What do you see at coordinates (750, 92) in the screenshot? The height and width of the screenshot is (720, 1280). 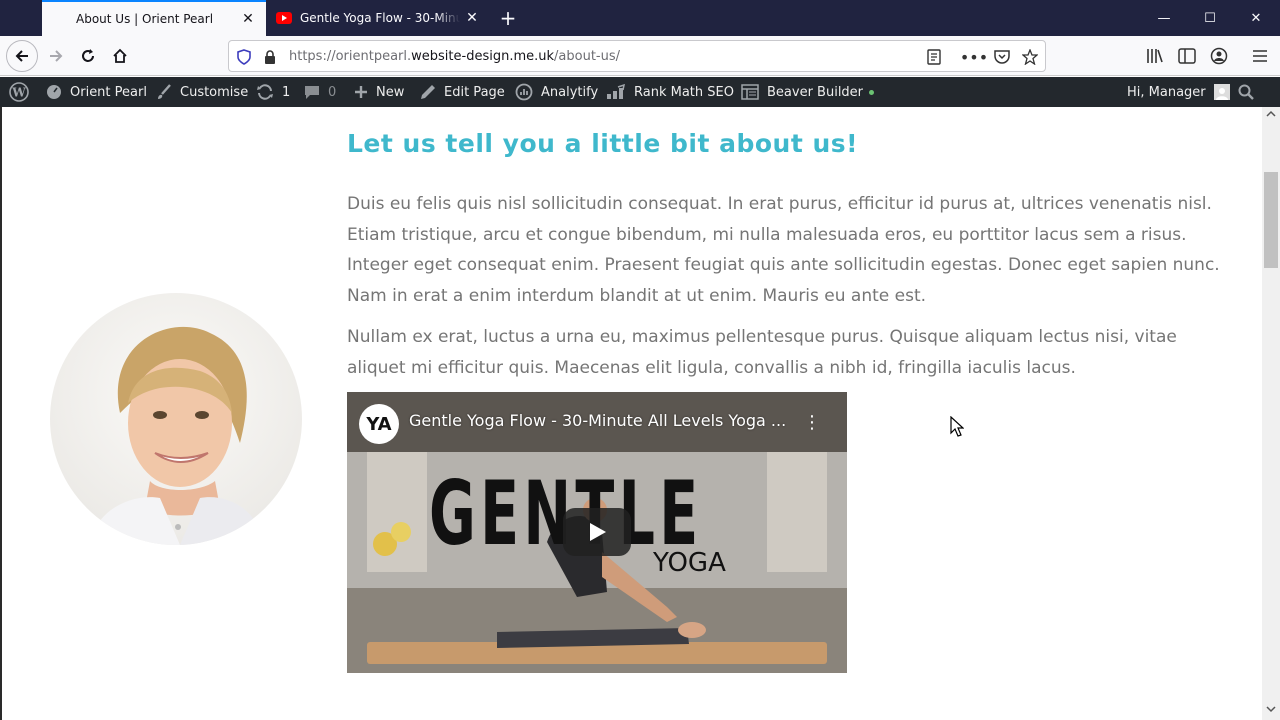 I see `beaver-builder-icon` at bounding box center [750, 92].